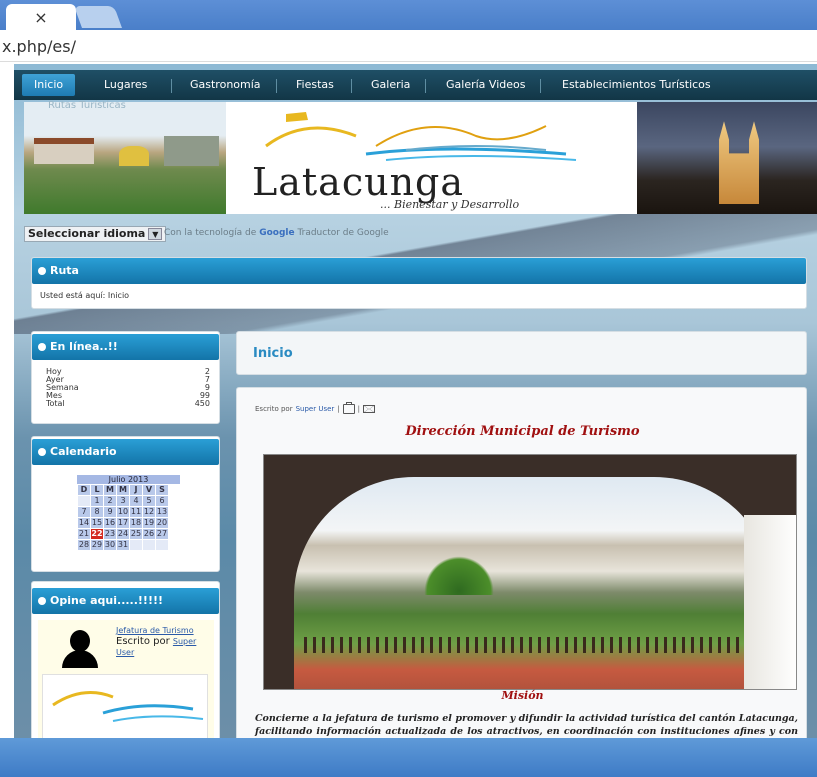 The height and width of the screenshot is (777, 817). Describe the element at coordinates (369, 409) in the screenshot. I see `email-icon` at that location.